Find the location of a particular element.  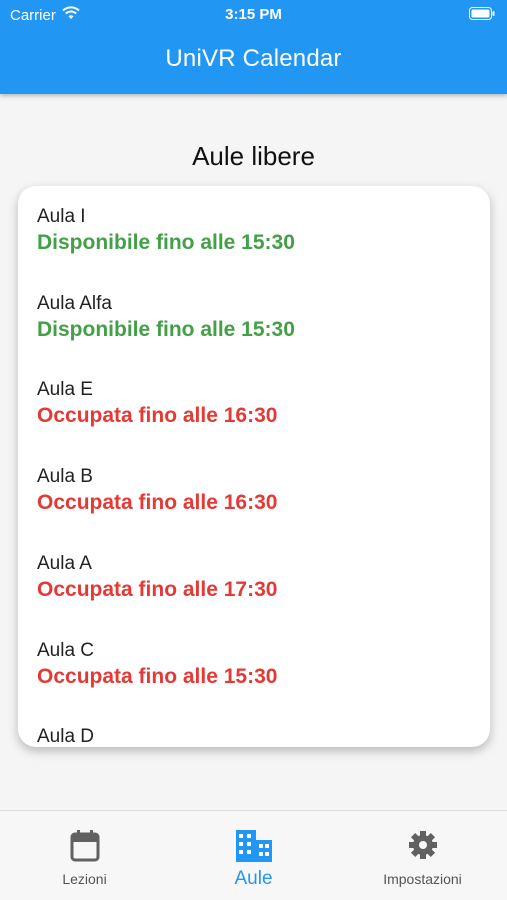

bottom-navigation: Lezioni Aule Impostazioni is located at coordinates (253, 855).